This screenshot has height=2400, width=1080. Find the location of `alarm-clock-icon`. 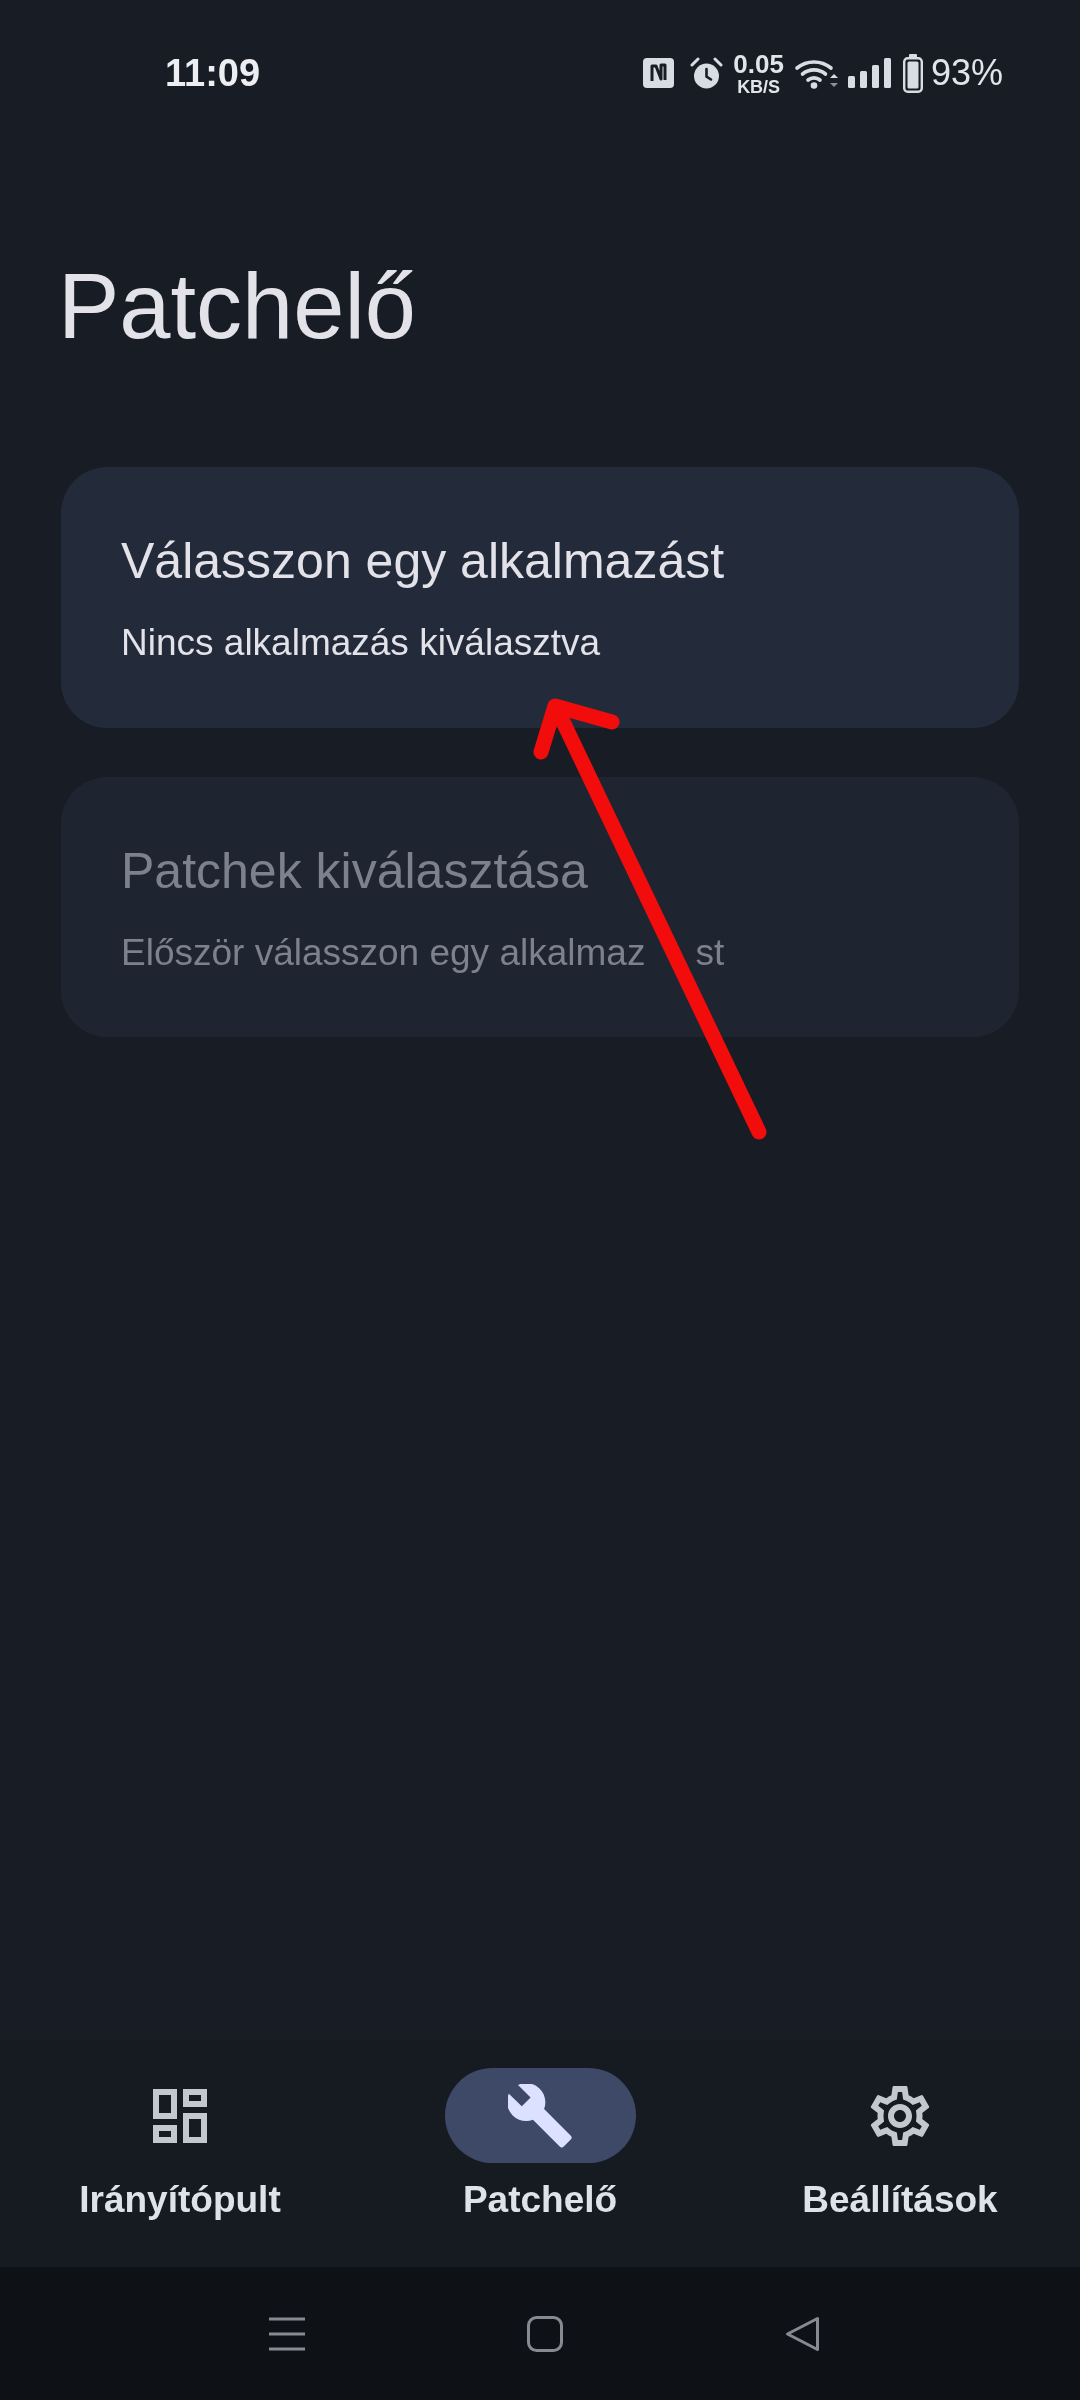

alarm-clock-icon is located at coordinates (707, 73).